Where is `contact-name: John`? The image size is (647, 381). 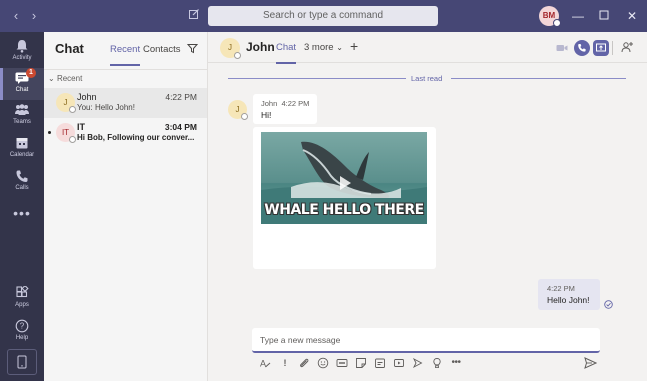
contact-name: John is located at coordinates (260, 47).